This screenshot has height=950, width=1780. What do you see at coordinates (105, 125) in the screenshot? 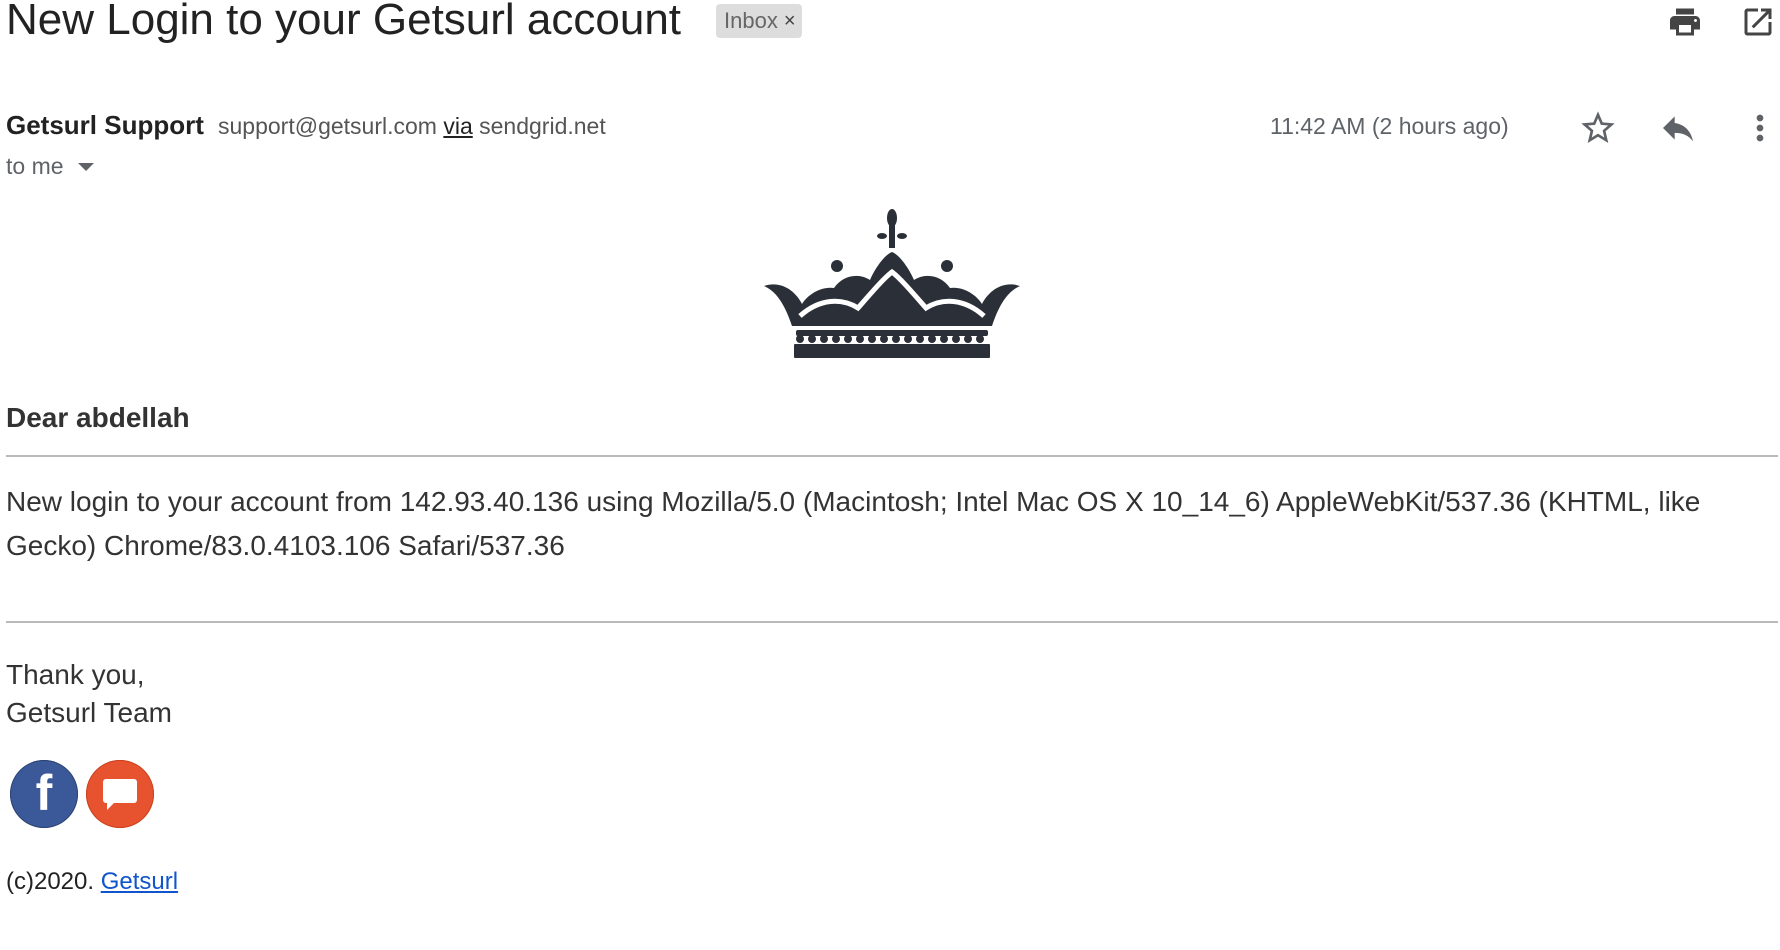
I see `sender-name: Getsurl Support` at bounding box center [105, 125].